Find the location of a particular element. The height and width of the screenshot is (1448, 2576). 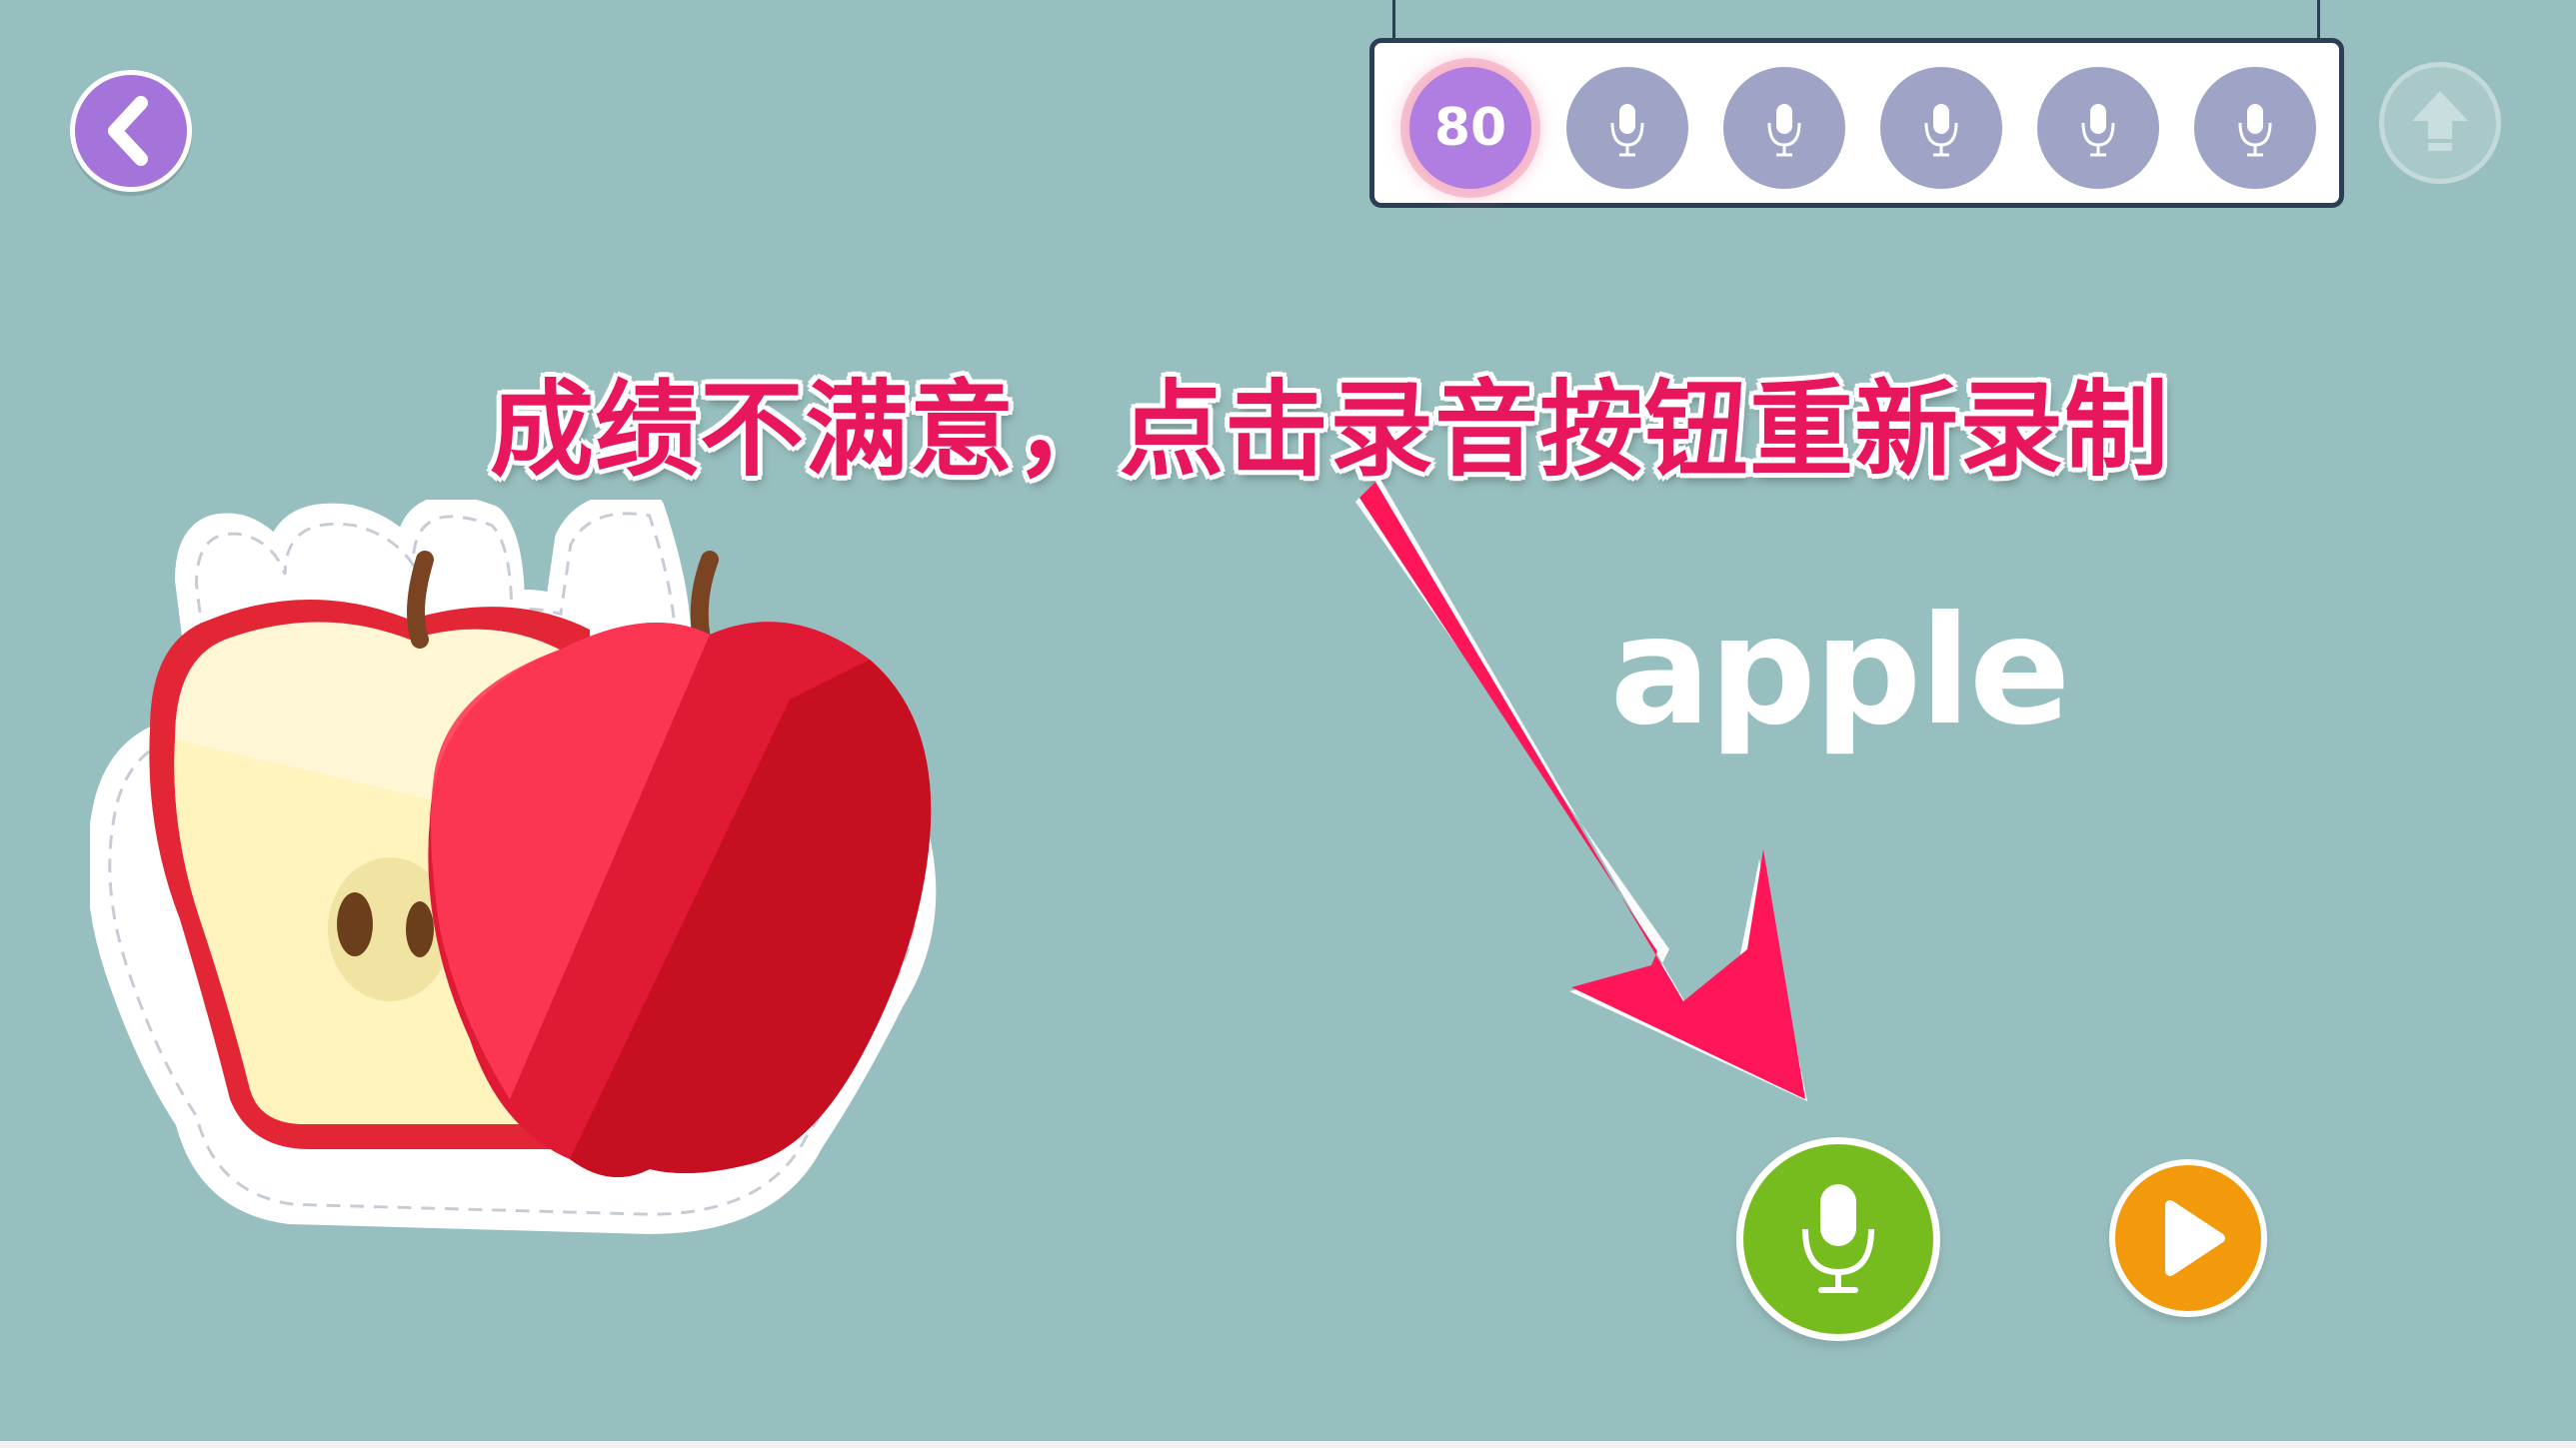

record-button is located at coordinates (1838, 1239).